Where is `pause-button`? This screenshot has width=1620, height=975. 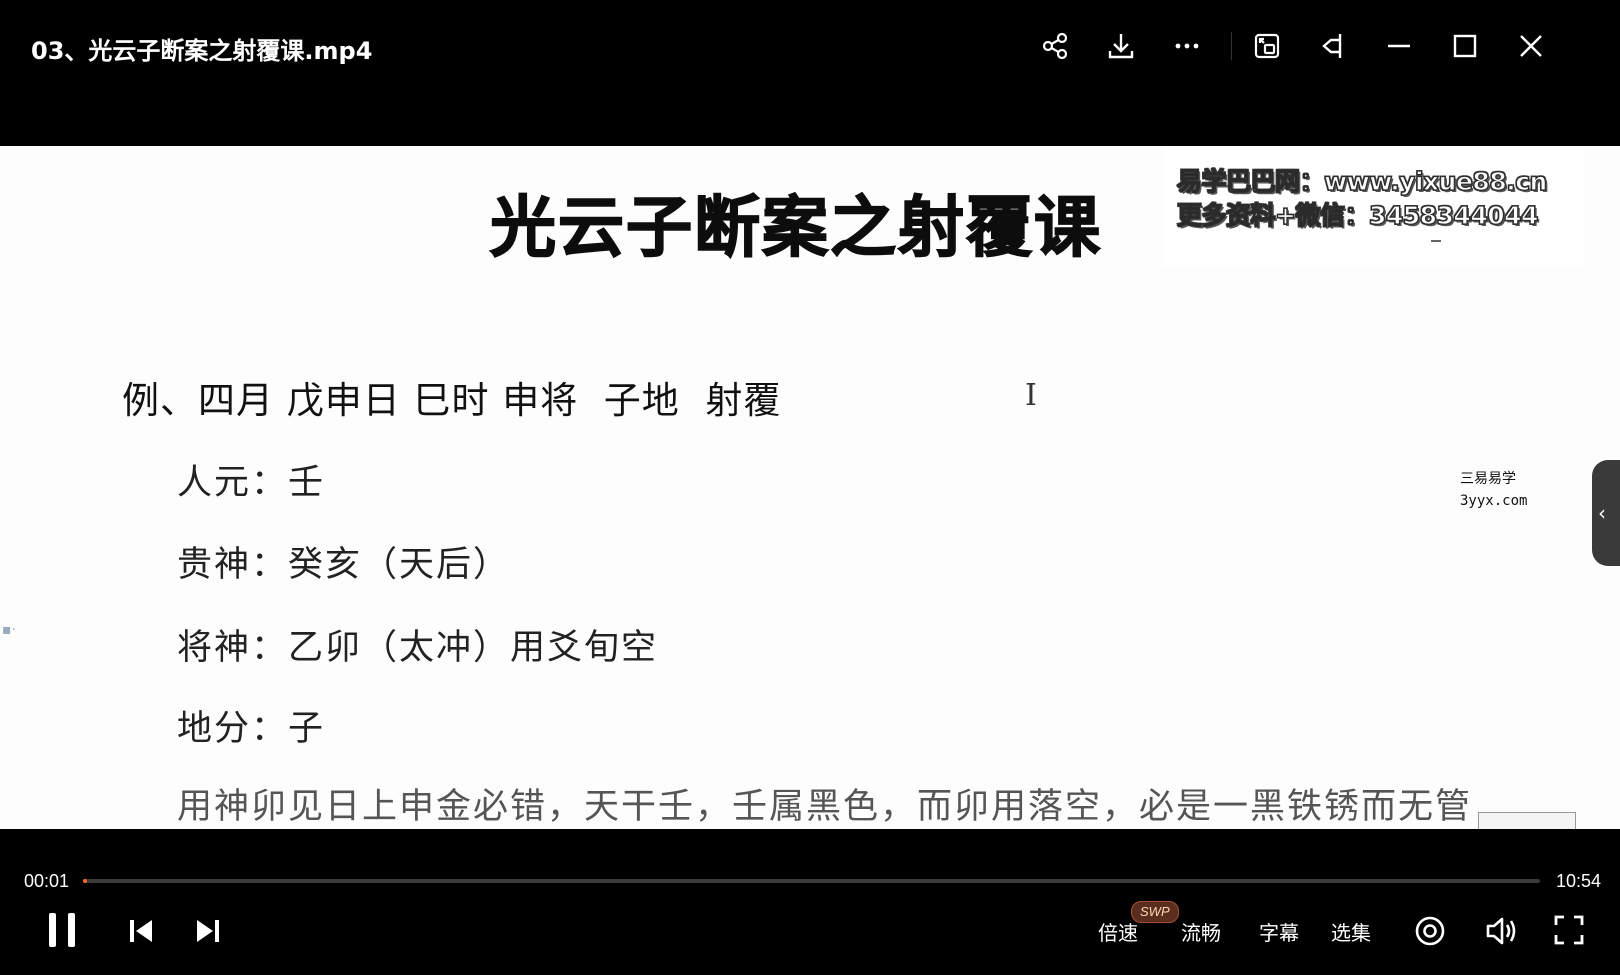
pause-button is located at coordinates (62, 930).